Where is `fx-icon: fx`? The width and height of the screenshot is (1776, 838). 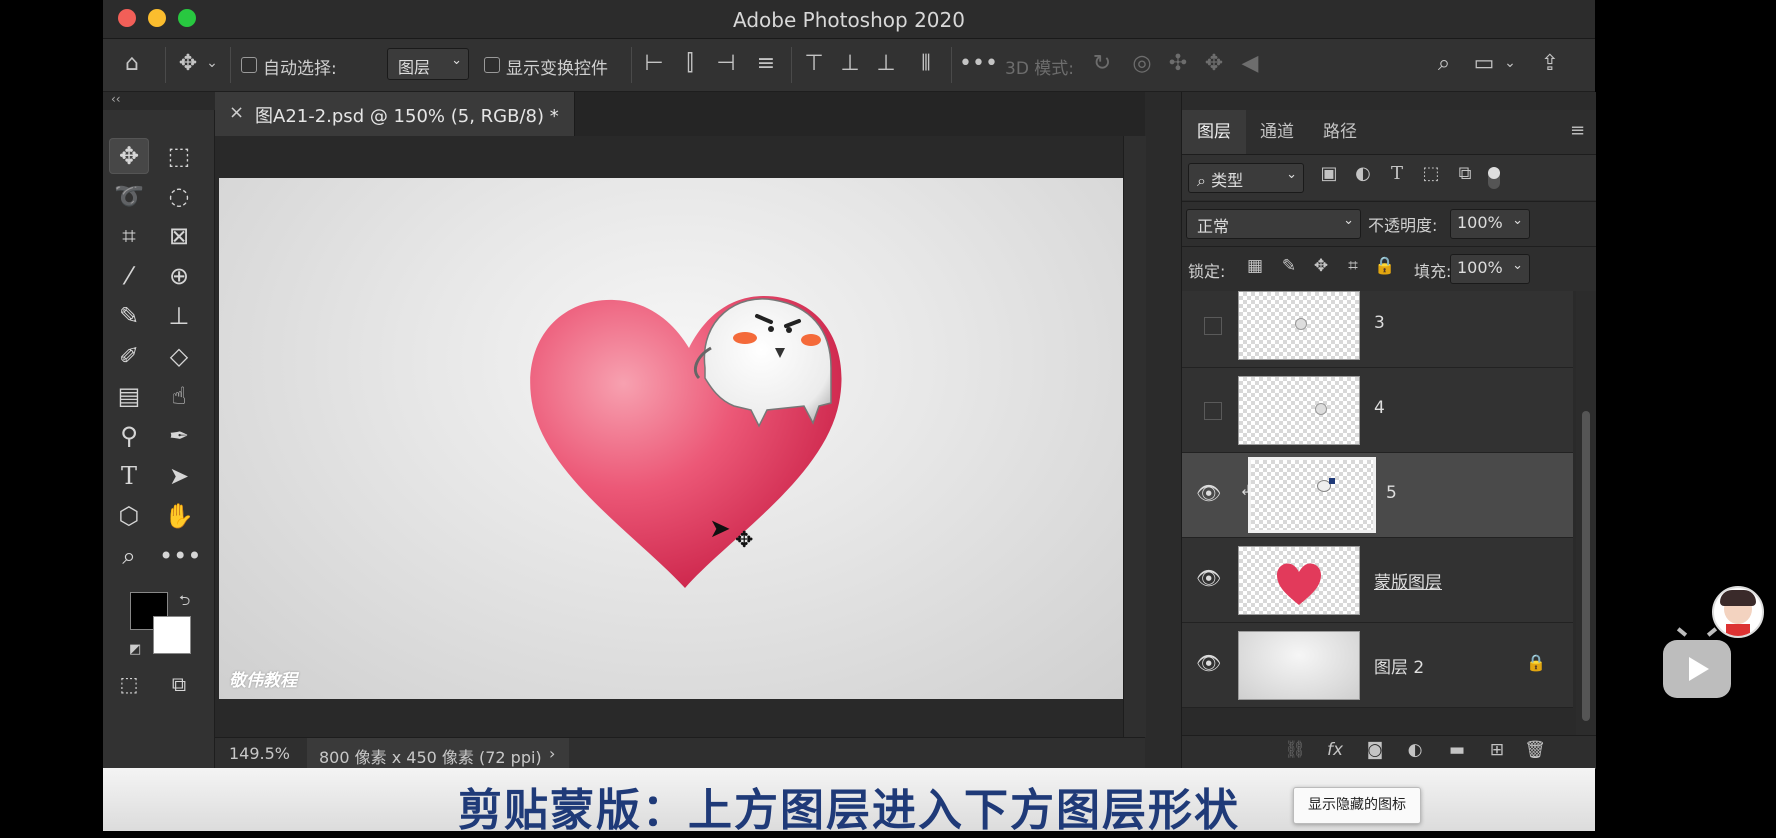
fx-icon: fx is located at coordinates (1335, 750).